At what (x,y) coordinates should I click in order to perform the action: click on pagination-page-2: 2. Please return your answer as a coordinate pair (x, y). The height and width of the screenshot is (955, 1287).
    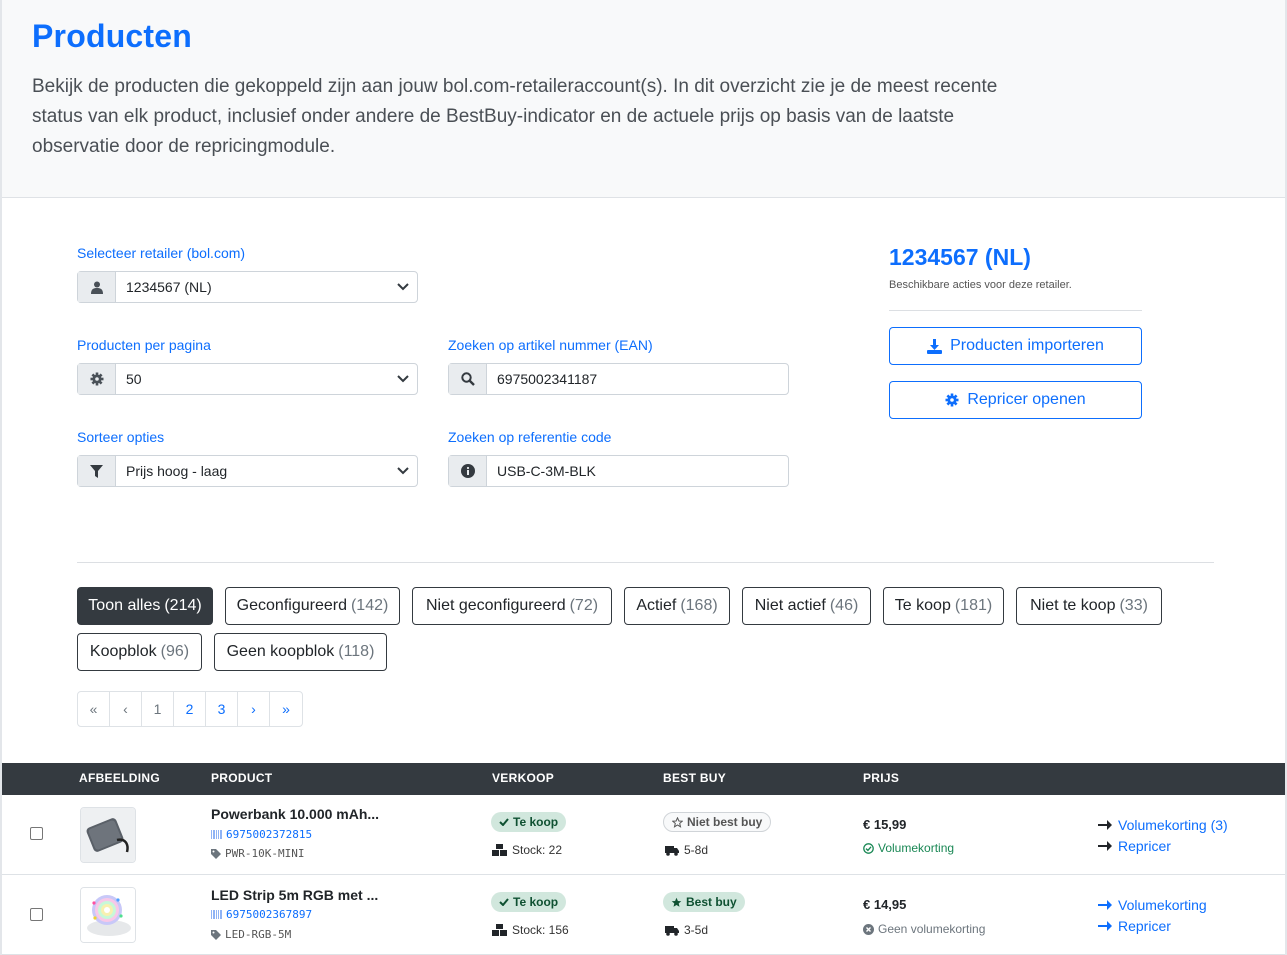
    Looking at the image, I should click on (190, 709).